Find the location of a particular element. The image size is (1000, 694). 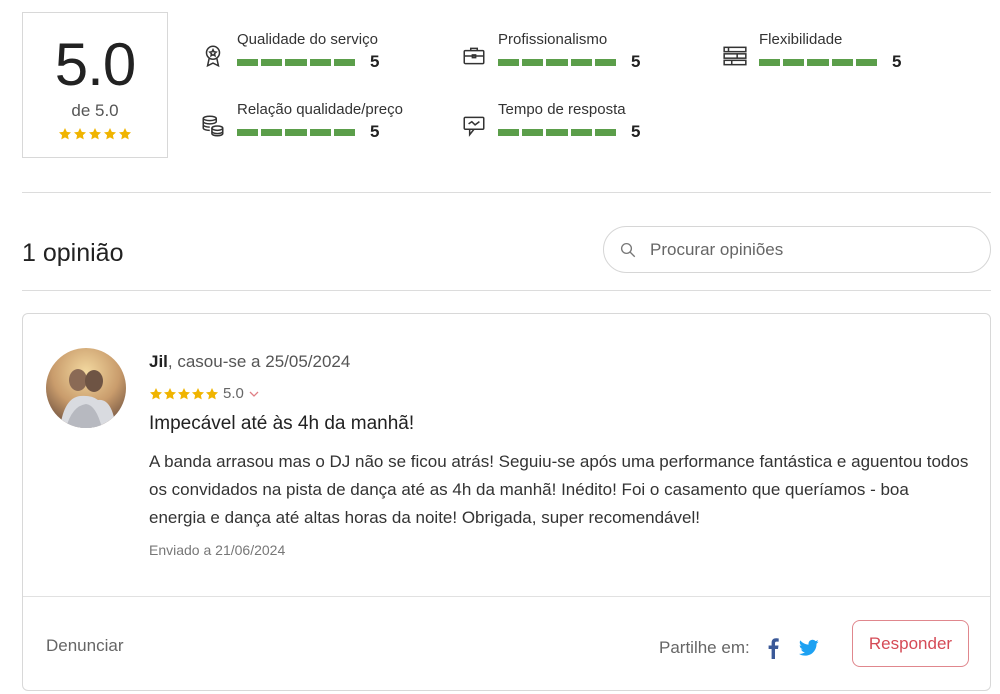

briefcase-icon is located at coordinates (474, 56).